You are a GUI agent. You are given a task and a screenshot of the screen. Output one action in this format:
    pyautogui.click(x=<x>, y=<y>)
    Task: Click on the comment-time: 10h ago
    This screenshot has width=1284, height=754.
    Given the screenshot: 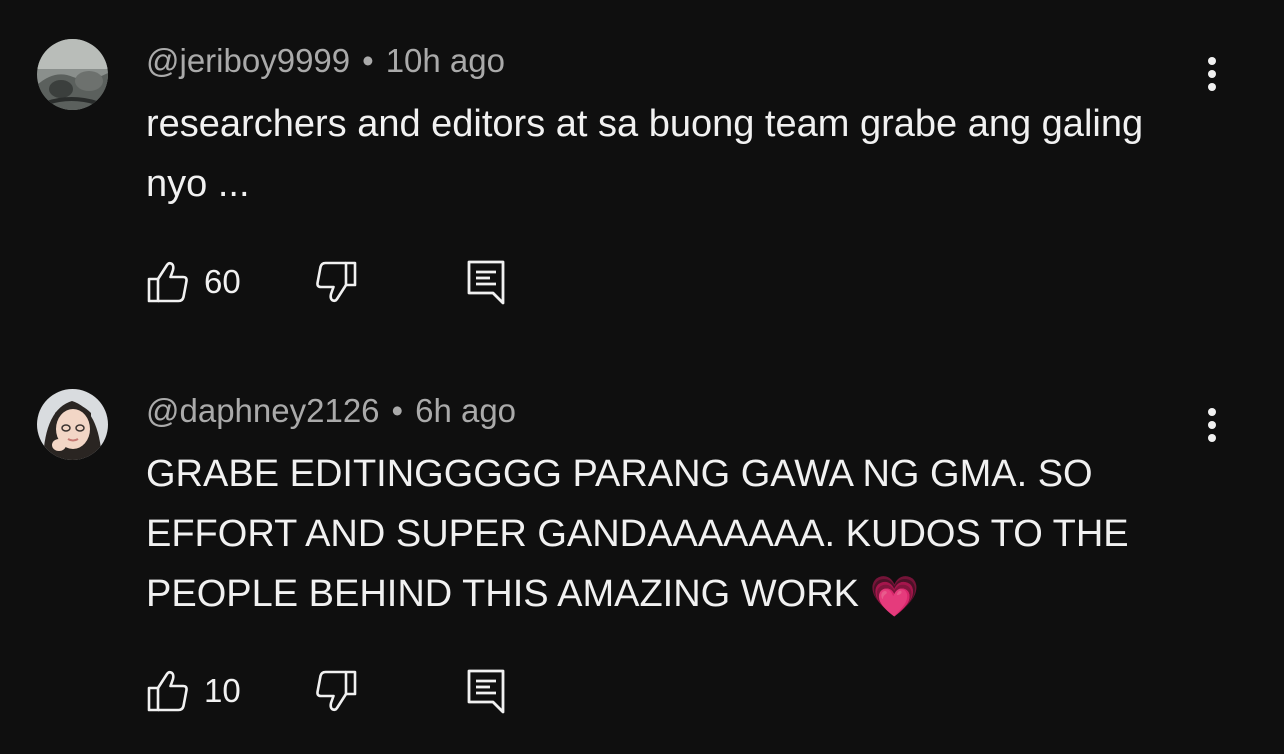 What is the action you would take?
    pyautogui.click(x=445, y=60)
    